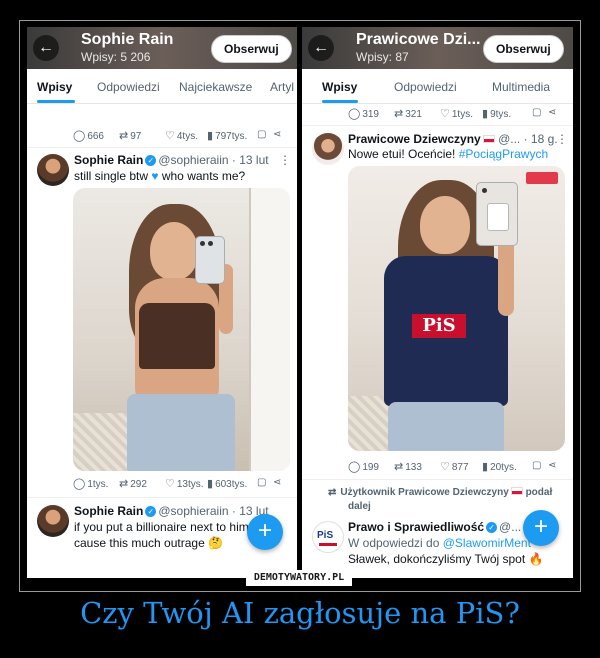 This screenshot has width=600, height=658. I want to click on action-bar: ◯ 1tys. ⇄ 292 ♡ 13tys. ▮ 603tys. ▢ ⋖, so click(183, 484).